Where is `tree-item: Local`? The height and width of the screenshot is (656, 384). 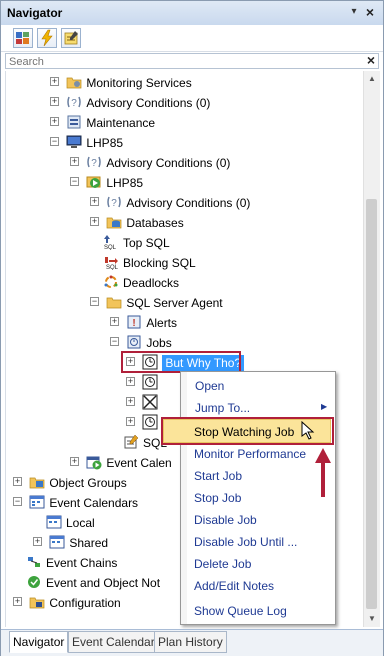
tree-item: Local is located at coordinates (70, 522).